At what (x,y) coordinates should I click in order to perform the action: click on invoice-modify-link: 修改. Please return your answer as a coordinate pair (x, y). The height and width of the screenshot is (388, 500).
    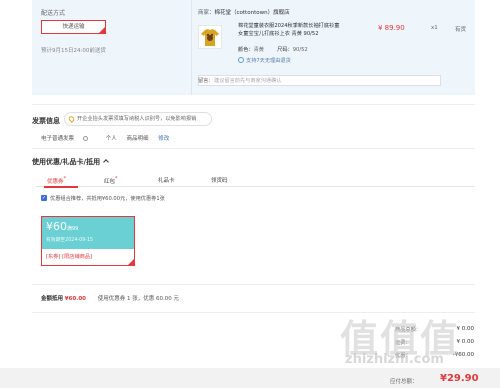
    Looking at the image, I should click on (163, 139).